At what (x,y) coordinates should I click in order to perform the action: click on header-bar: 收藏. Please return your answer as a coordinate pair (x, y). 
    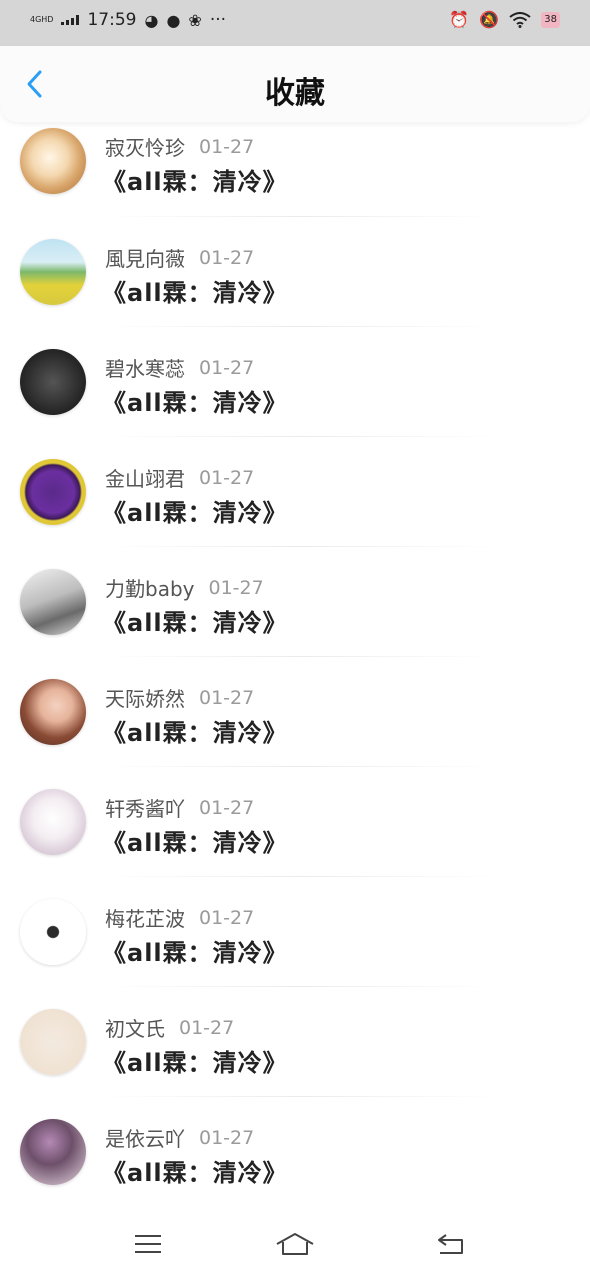
    Looking at the image, I should click on (295, 84).